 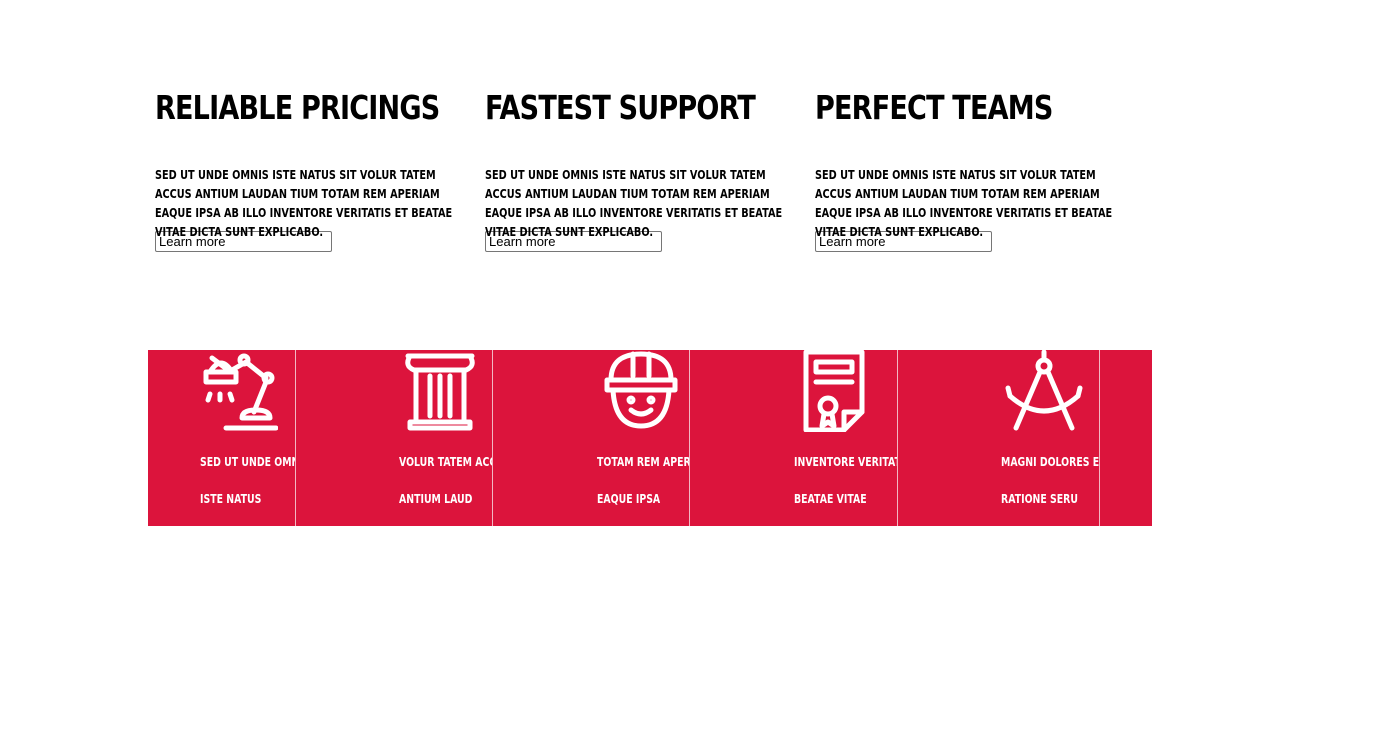 What do you see at coordinates (394, 438) in the screenshot?
I see `service-item: VOLUR TATEM ACCUS ANTIUM LAUD` at bounding box center [394, 438].